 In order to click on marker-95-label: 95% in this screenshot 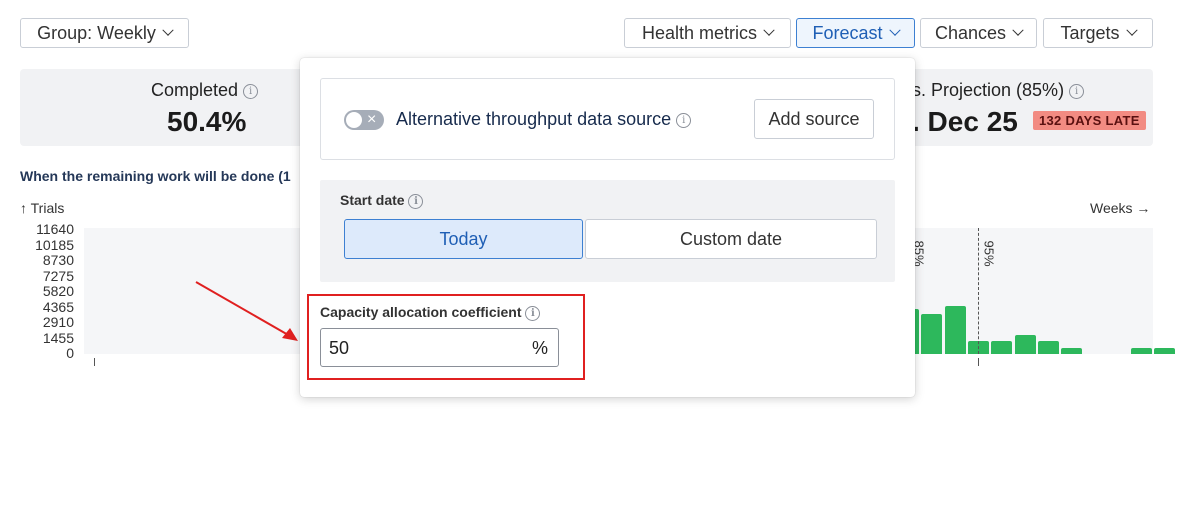, I will do `click(989, 253)`.